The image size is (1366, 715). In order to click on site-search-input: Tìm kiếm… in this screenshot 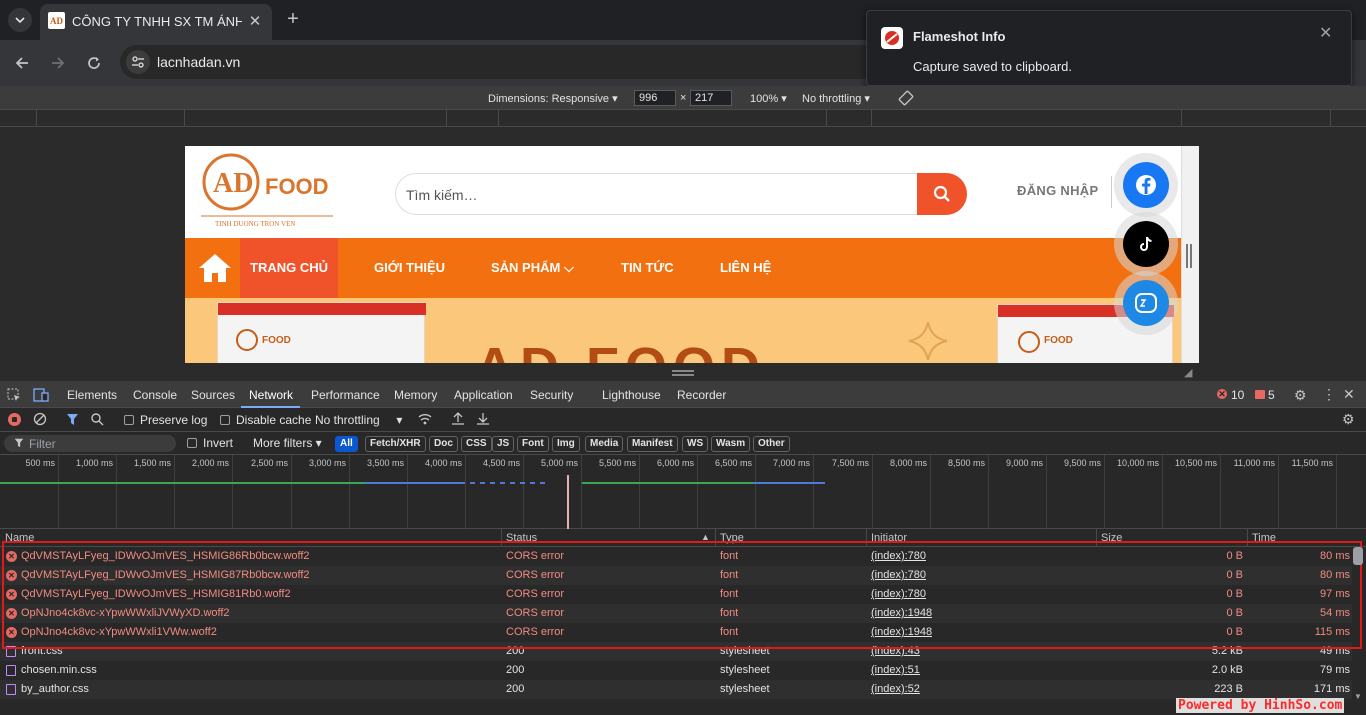, I will do `click(657, 194)`.